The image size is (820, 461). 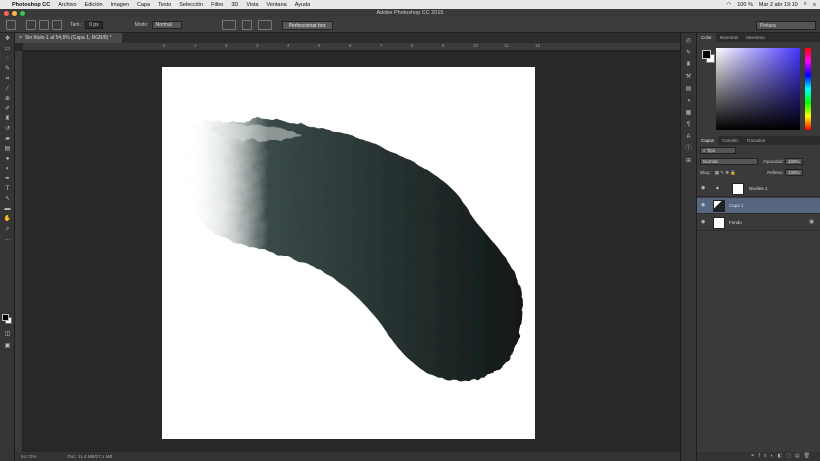 I want to click on tab-swatches-2: Muestras, so click(x=755, y=37).